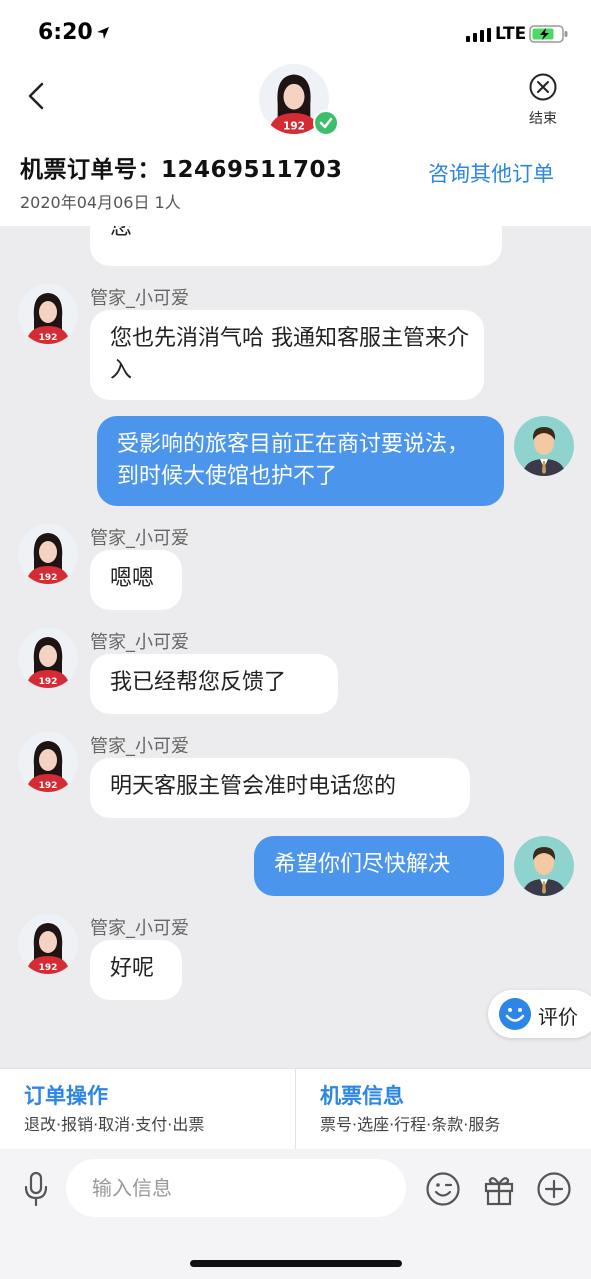 This screenshot has width=591, height=1279. What do you see at coordinates (100, 202) in the screenshot?
I see `order-date-passengers: 2020年04月06日 1人` at bounding box center [100, 202].